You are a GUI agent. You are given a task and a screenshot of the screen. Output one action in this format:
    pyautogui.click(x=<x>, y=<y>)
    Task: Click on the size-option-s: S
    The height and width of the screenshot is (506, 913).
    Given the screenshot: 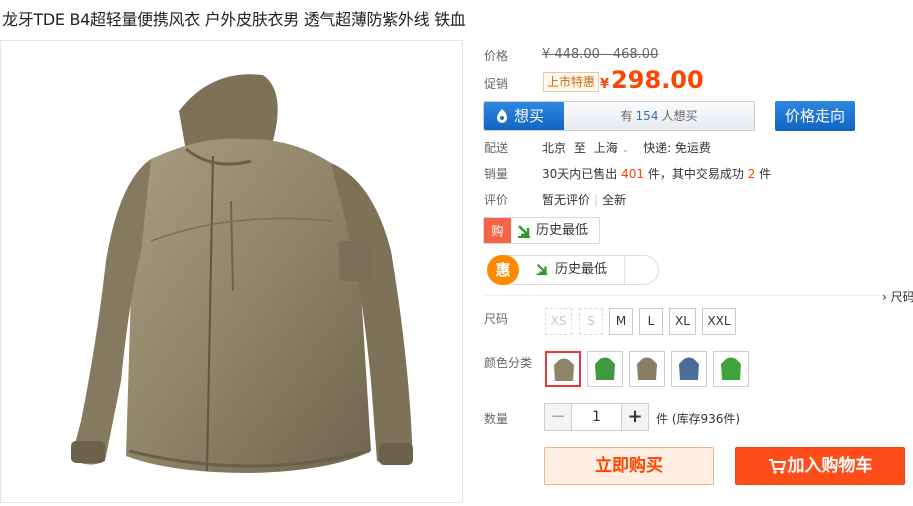 What is the action you would take?
    pyautogui.click(x=591, y=321)
    